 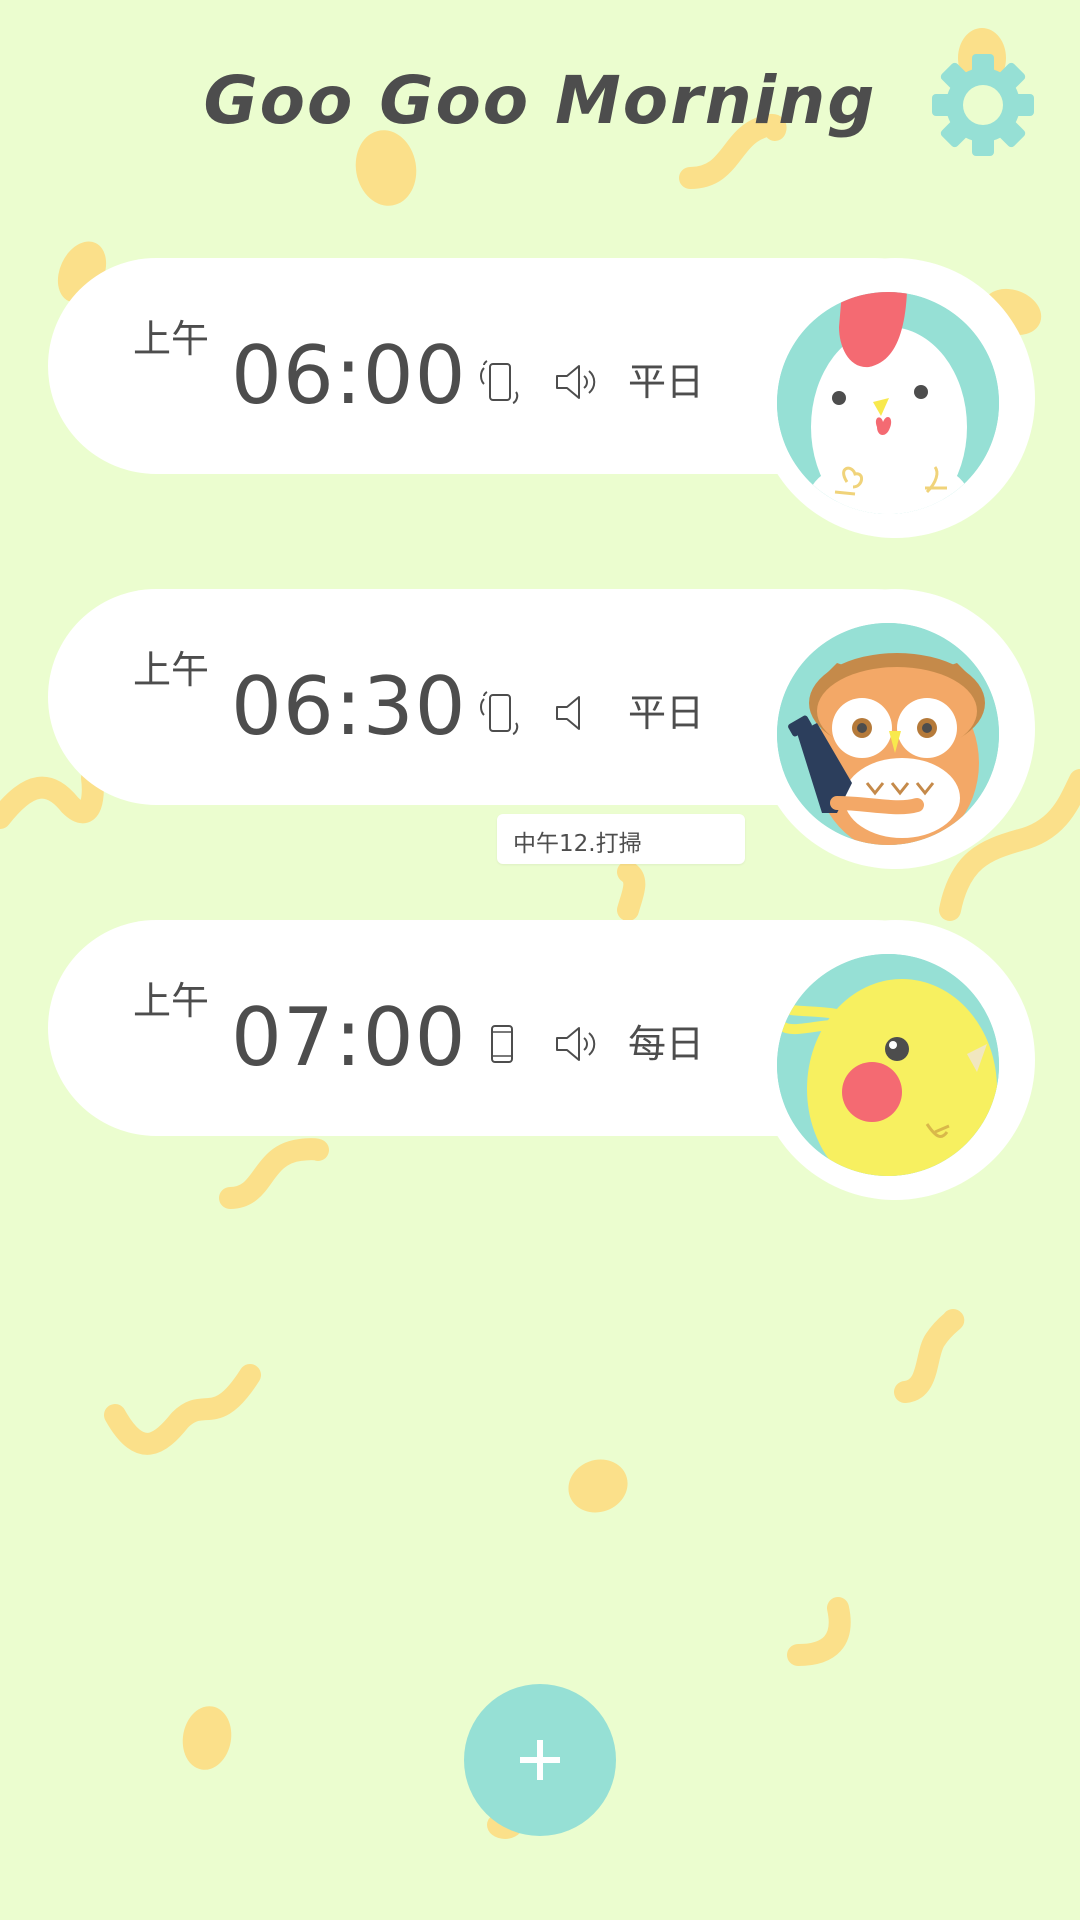 I want to click on rooster-icon, so click(x=888, y=403).